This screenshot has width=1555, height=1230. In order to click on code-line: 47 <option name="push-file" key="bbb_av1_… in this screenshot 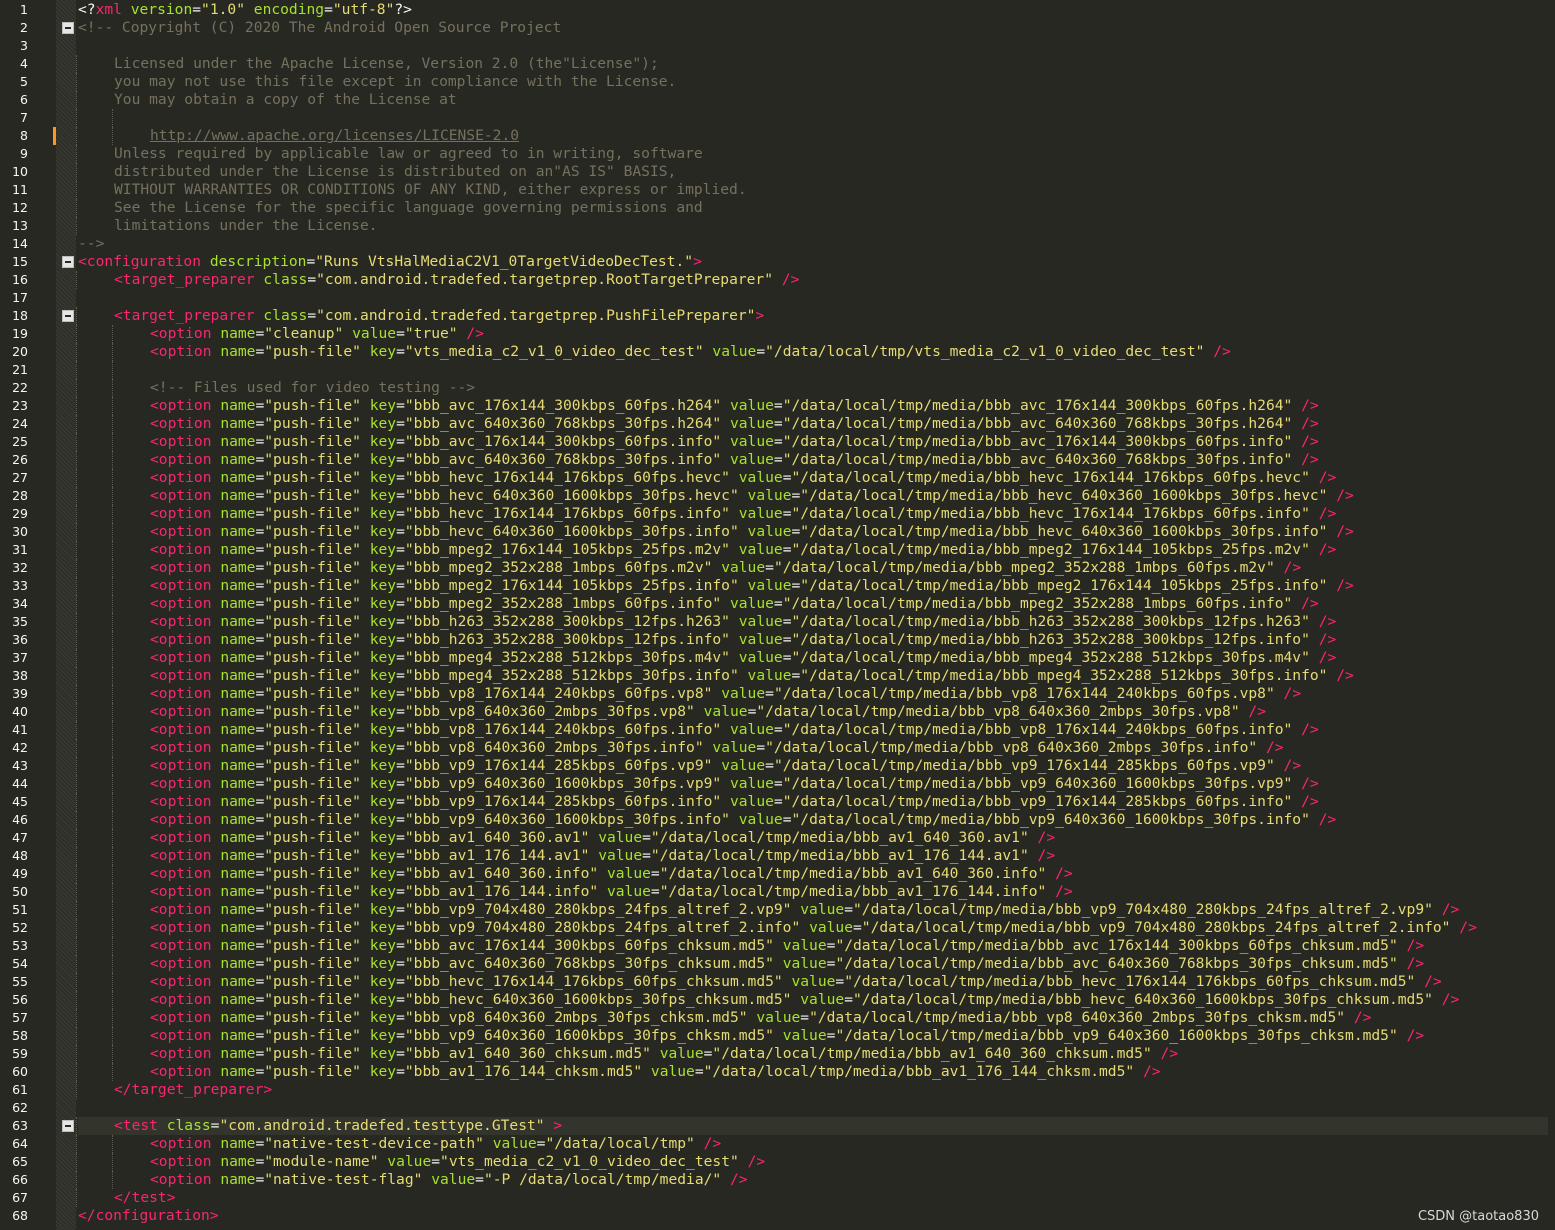, I will do `click(780, 838)`.